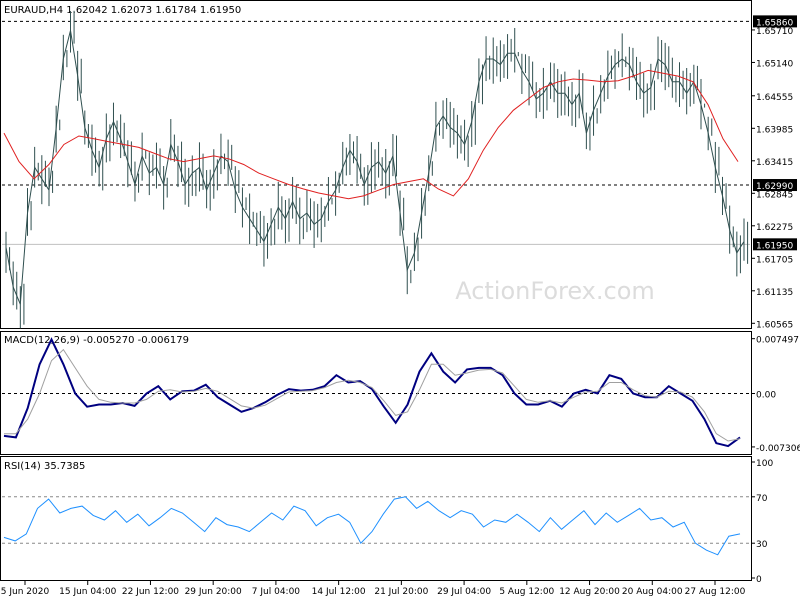 This screenshot has width=800, height=604. What do you see at coordinates (44, 466) in the screenshot?
I see `rsi-panel-title: RSI(14) 35.7385` at bounding box center [44, 466].